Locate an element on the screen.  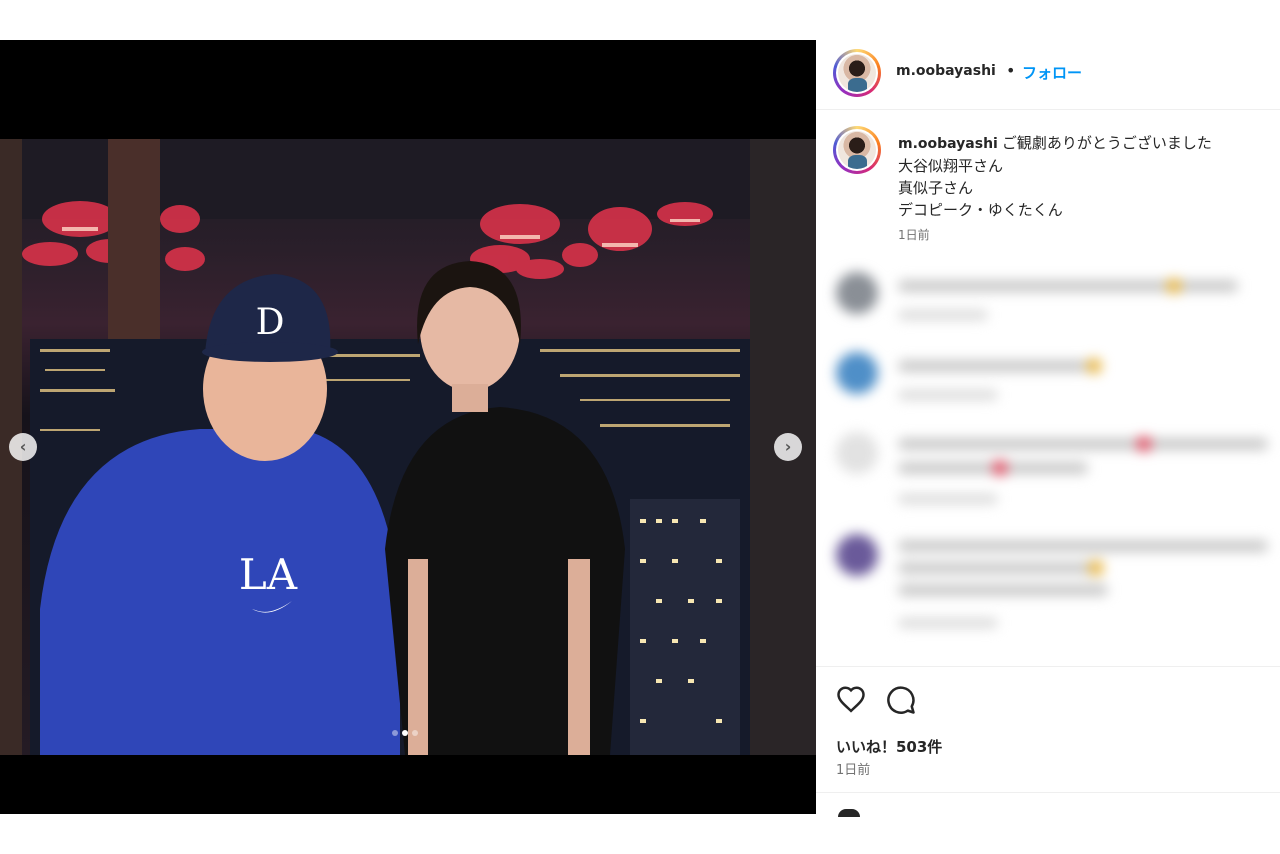
caption-timestamp: 1日前 is located at coordinates (914, 235).